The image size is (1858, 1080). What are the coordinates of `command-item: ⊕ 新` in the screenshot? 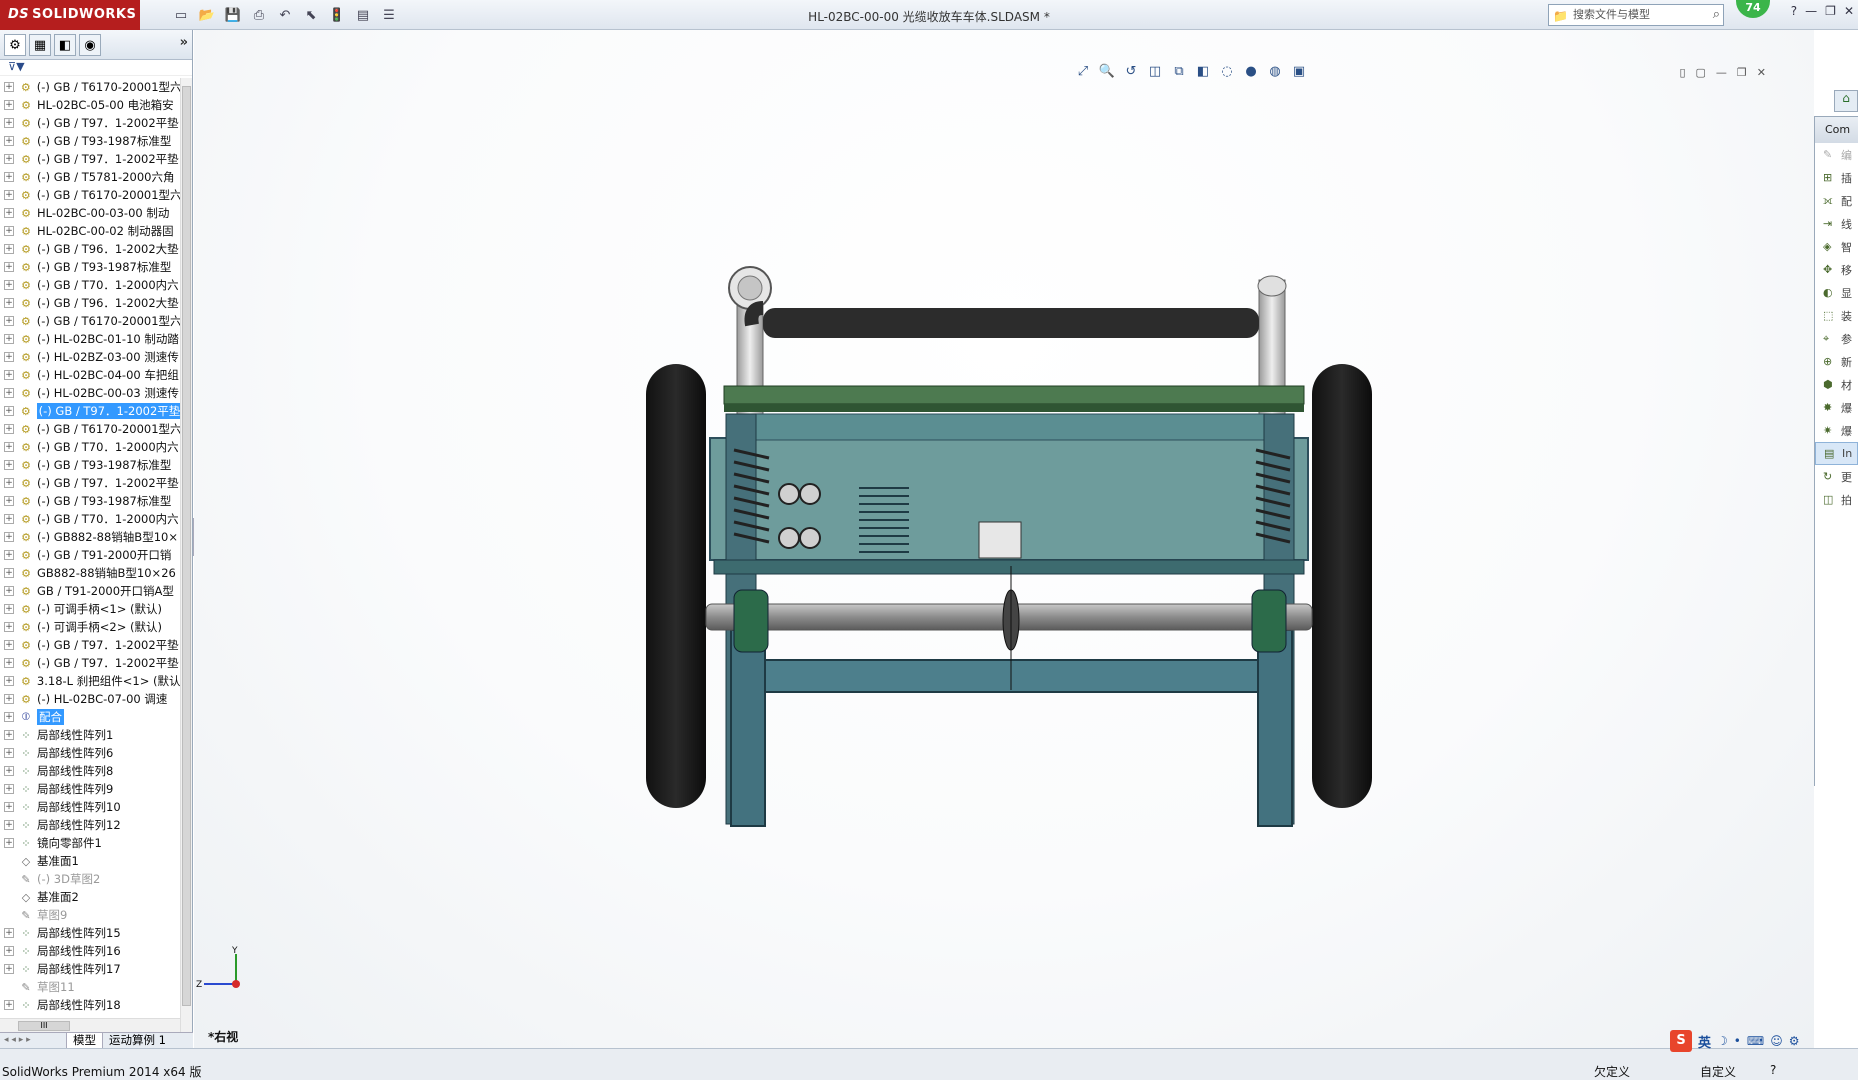 It's located at (1836, 361).